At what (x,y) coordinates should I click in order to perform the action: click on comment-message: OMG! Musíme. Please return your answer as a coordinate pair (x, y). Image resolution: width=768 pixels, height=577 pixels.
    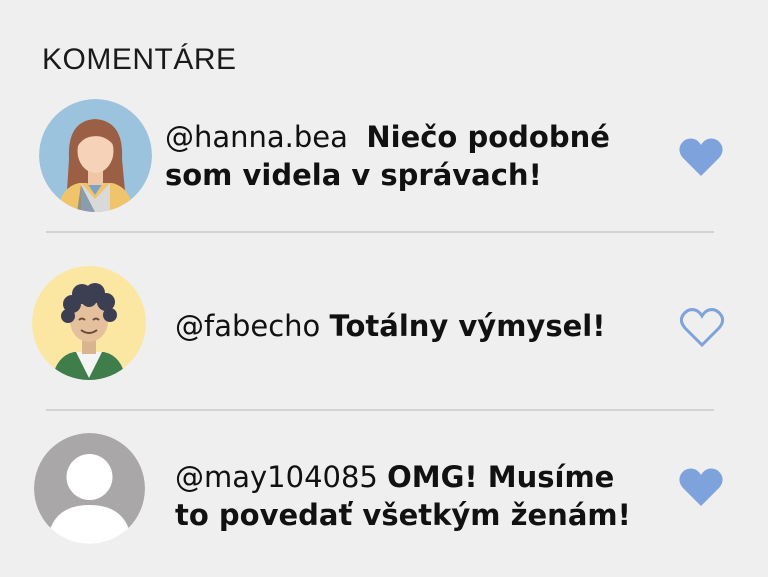
    Looking at the image, I should click on (501, 477).